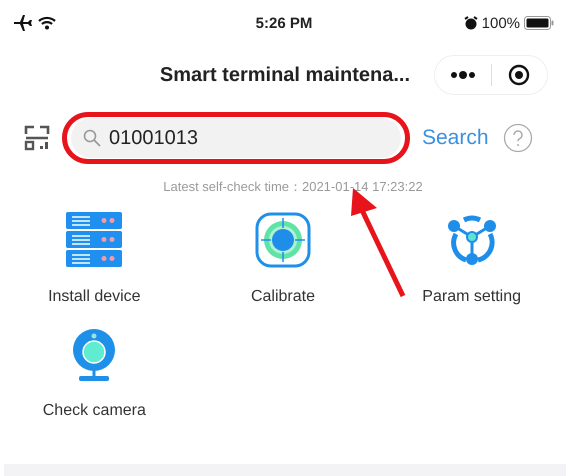  I want to click on function-tile: Param setting, so click(472, 259).